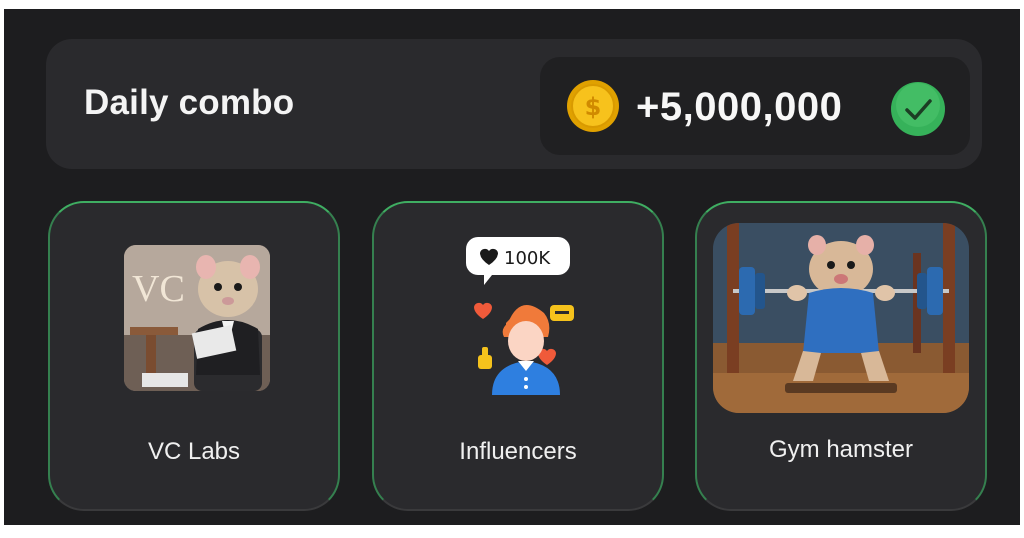 Image resolution: width=1024 pixels, height=538 pixels. Describe the element at coordinates (841, 318) in the screenshot. I see `gym-hamster-image` at that location.